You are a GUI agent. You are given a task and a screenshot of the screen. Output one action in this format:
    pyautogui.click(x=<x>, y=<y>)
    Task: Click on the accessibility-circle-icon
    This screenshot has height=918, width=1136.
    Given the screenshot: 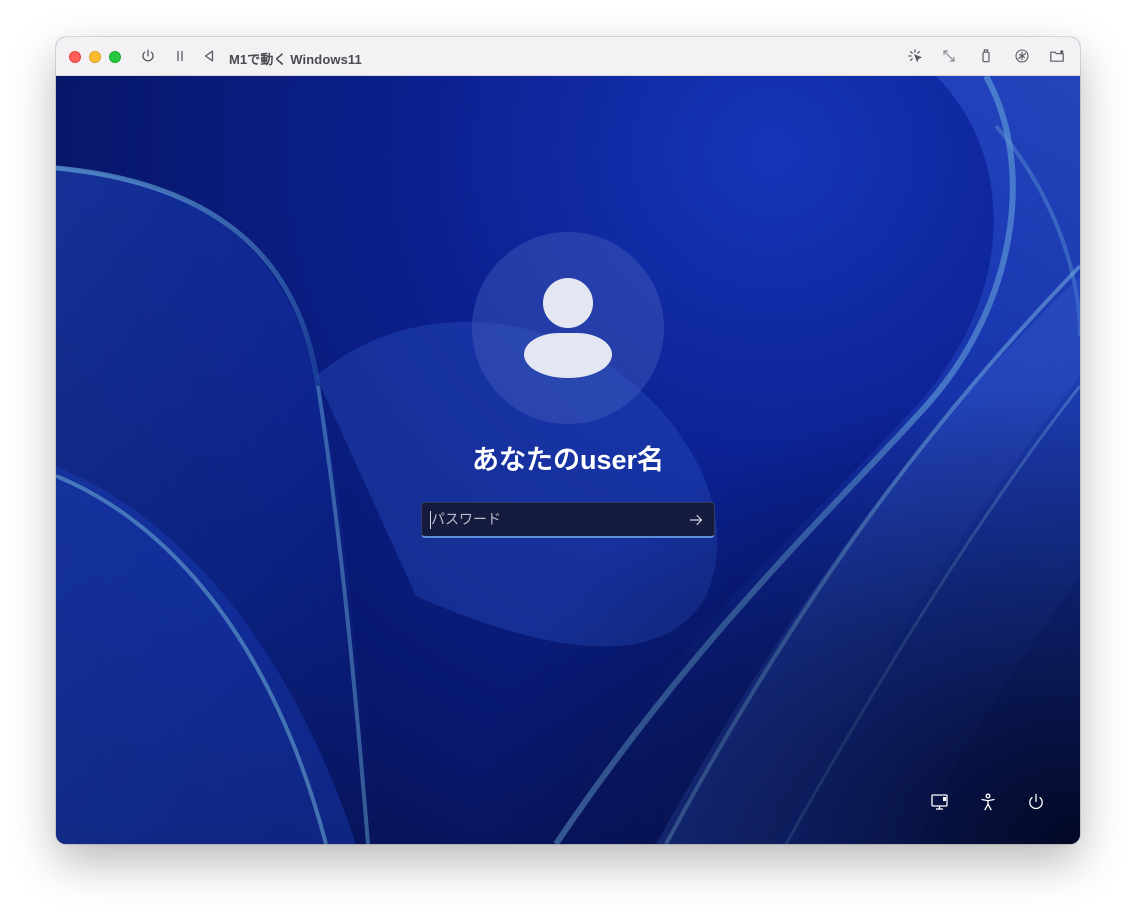 What is the action you would take?
    pyautogui.click(x=1022, y=56)
    